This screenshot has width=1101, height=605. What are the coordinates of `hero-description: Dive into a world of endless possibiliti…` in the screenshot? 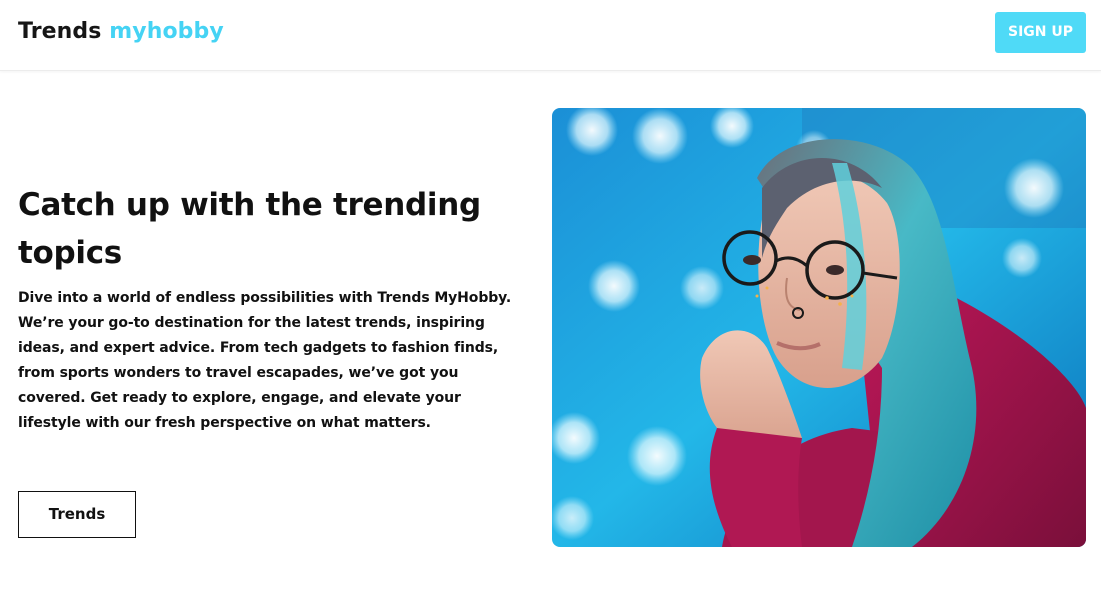 It's located at (265, 360).